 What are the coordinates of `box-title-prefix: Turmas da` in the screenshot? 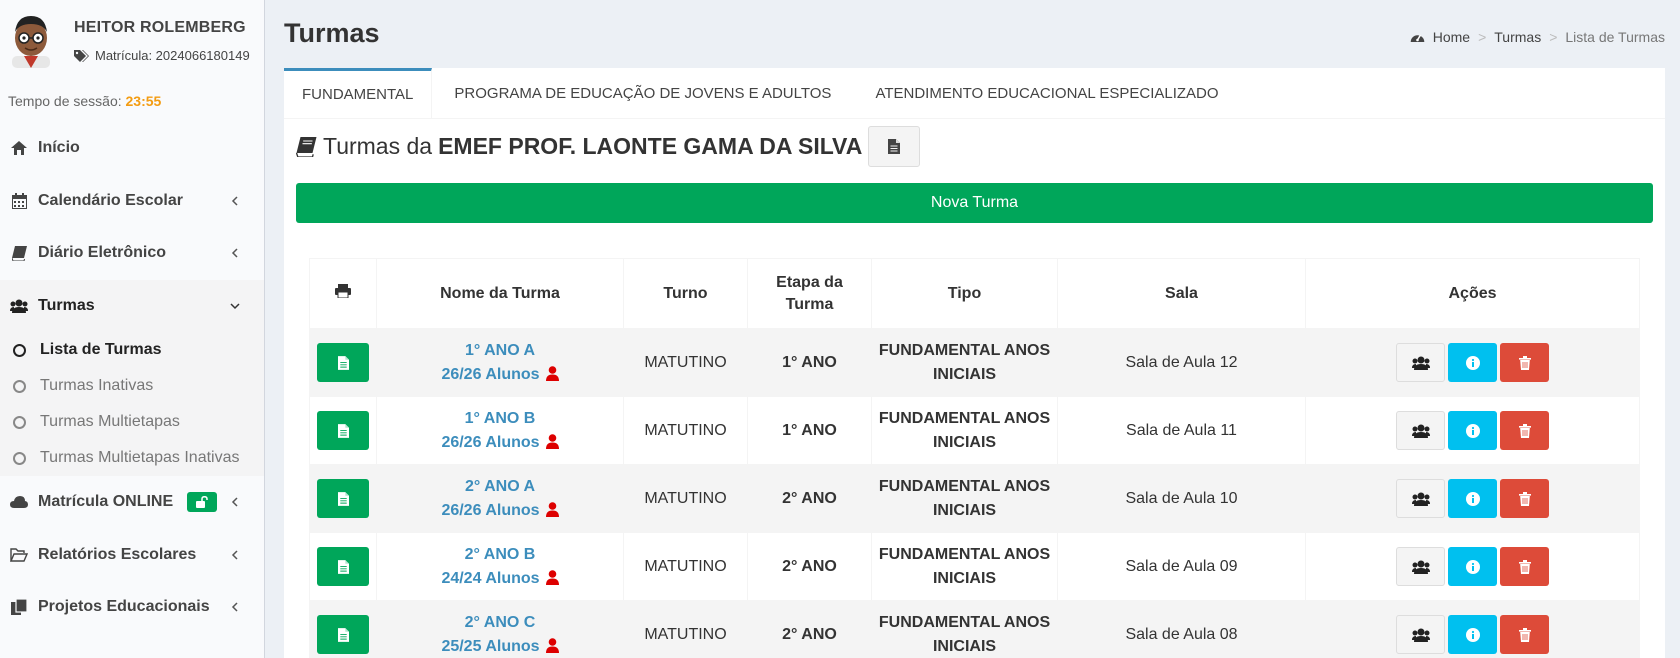 It's located at (378, 146).